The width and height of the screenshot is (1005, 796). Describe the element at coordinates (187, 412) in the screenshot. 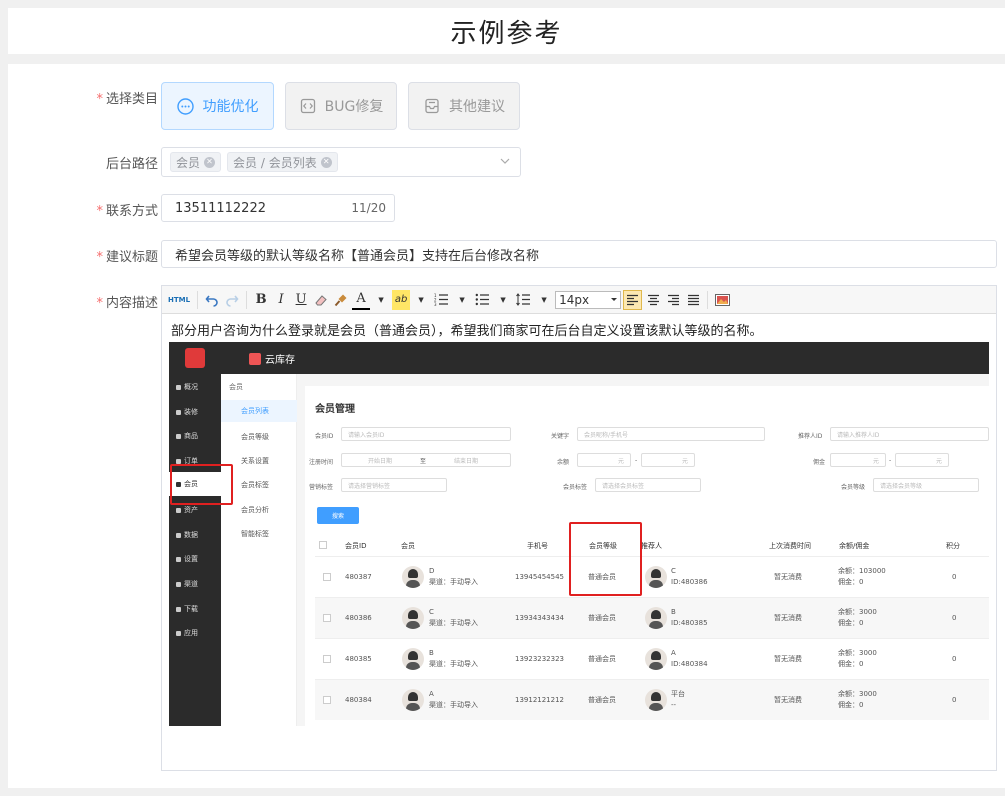

I see `nav-item: 装修` at that location.